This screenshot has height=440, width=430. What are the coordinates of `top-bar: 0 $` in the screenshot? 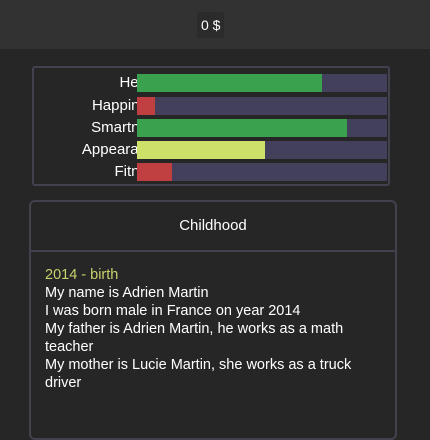 It's located at (215, 24).